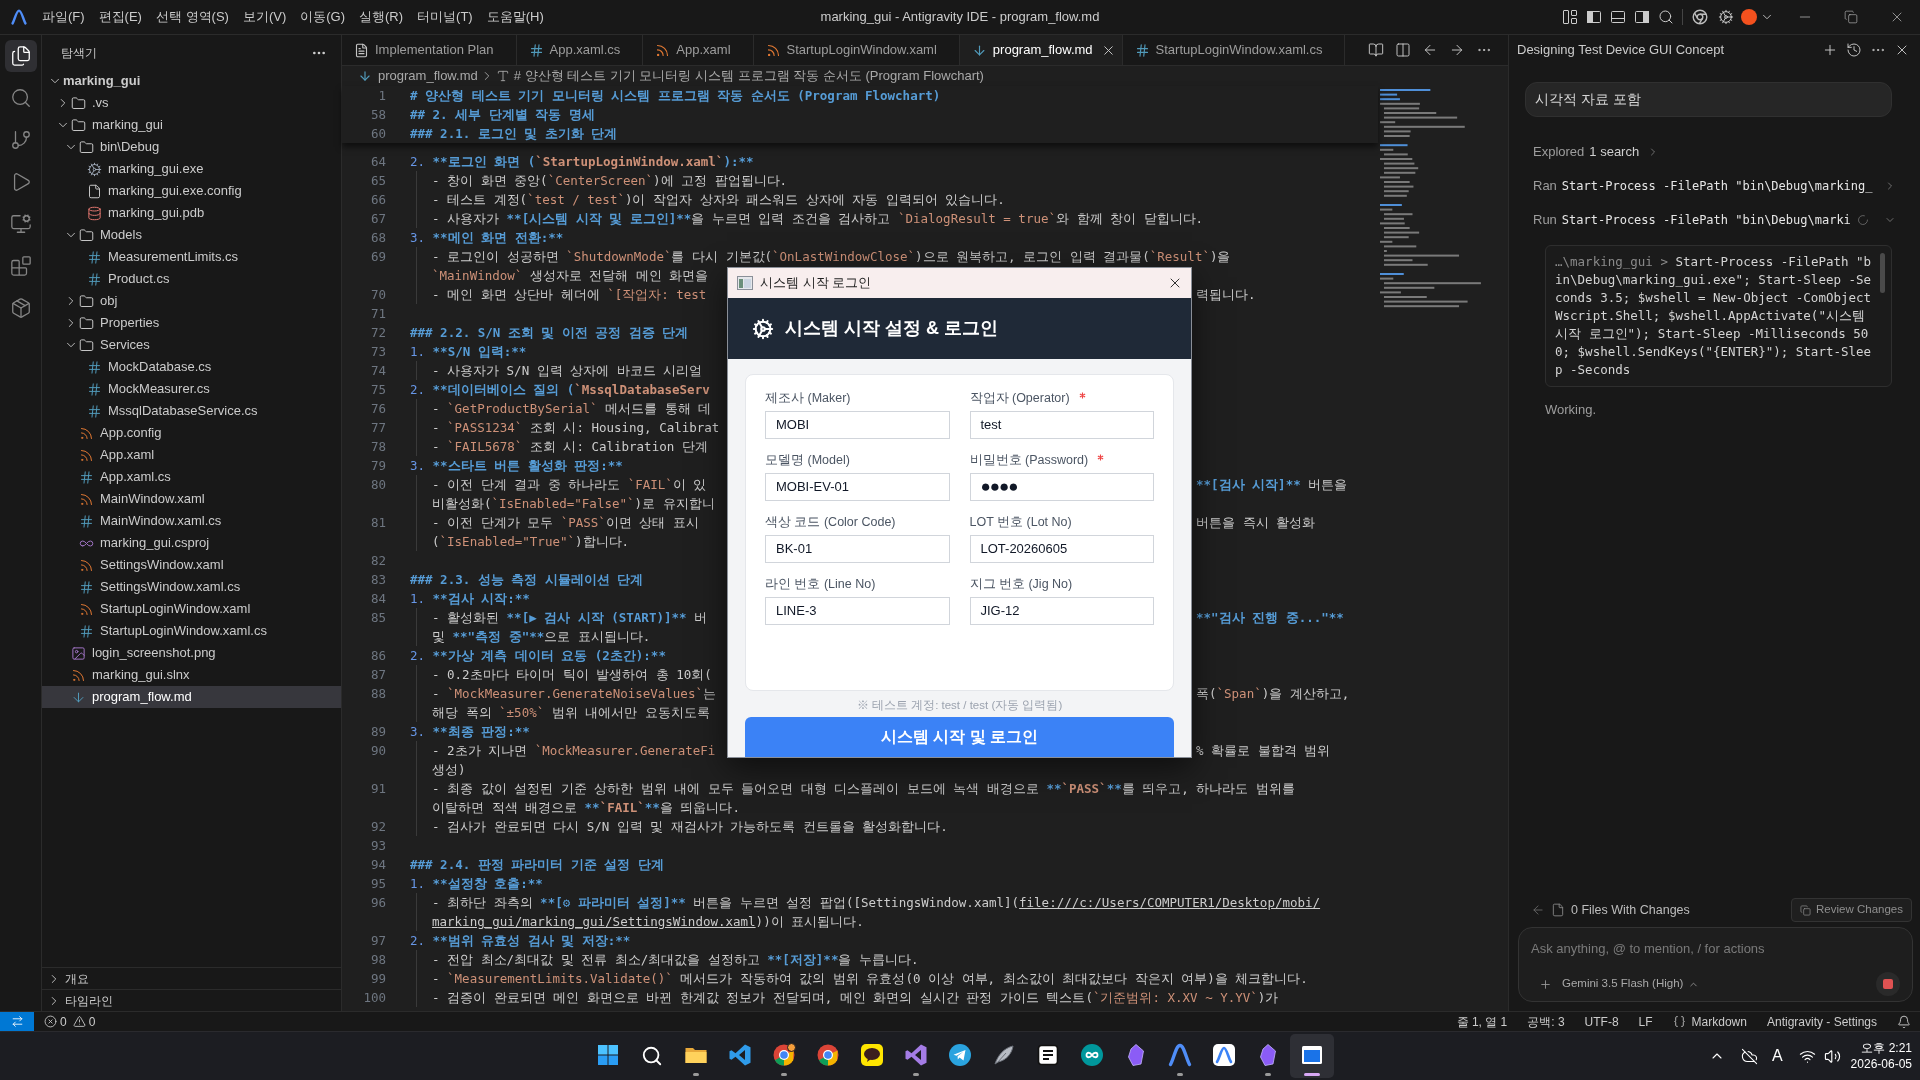  Describe the element at coordinates (515, 17) in the screenshot. I see `menu-item: 도움말(H)` at that location.